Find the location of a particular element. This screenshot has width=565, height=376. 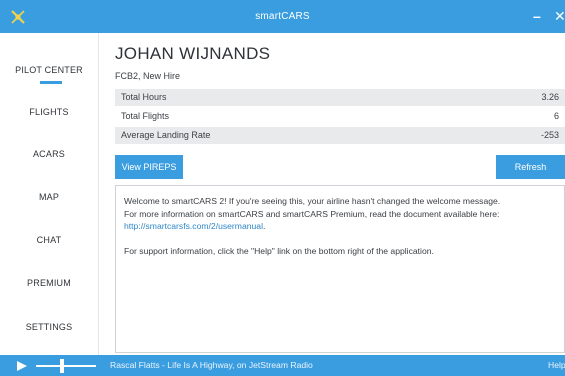

active-tab-indicator is located at coordinates (51, 82).